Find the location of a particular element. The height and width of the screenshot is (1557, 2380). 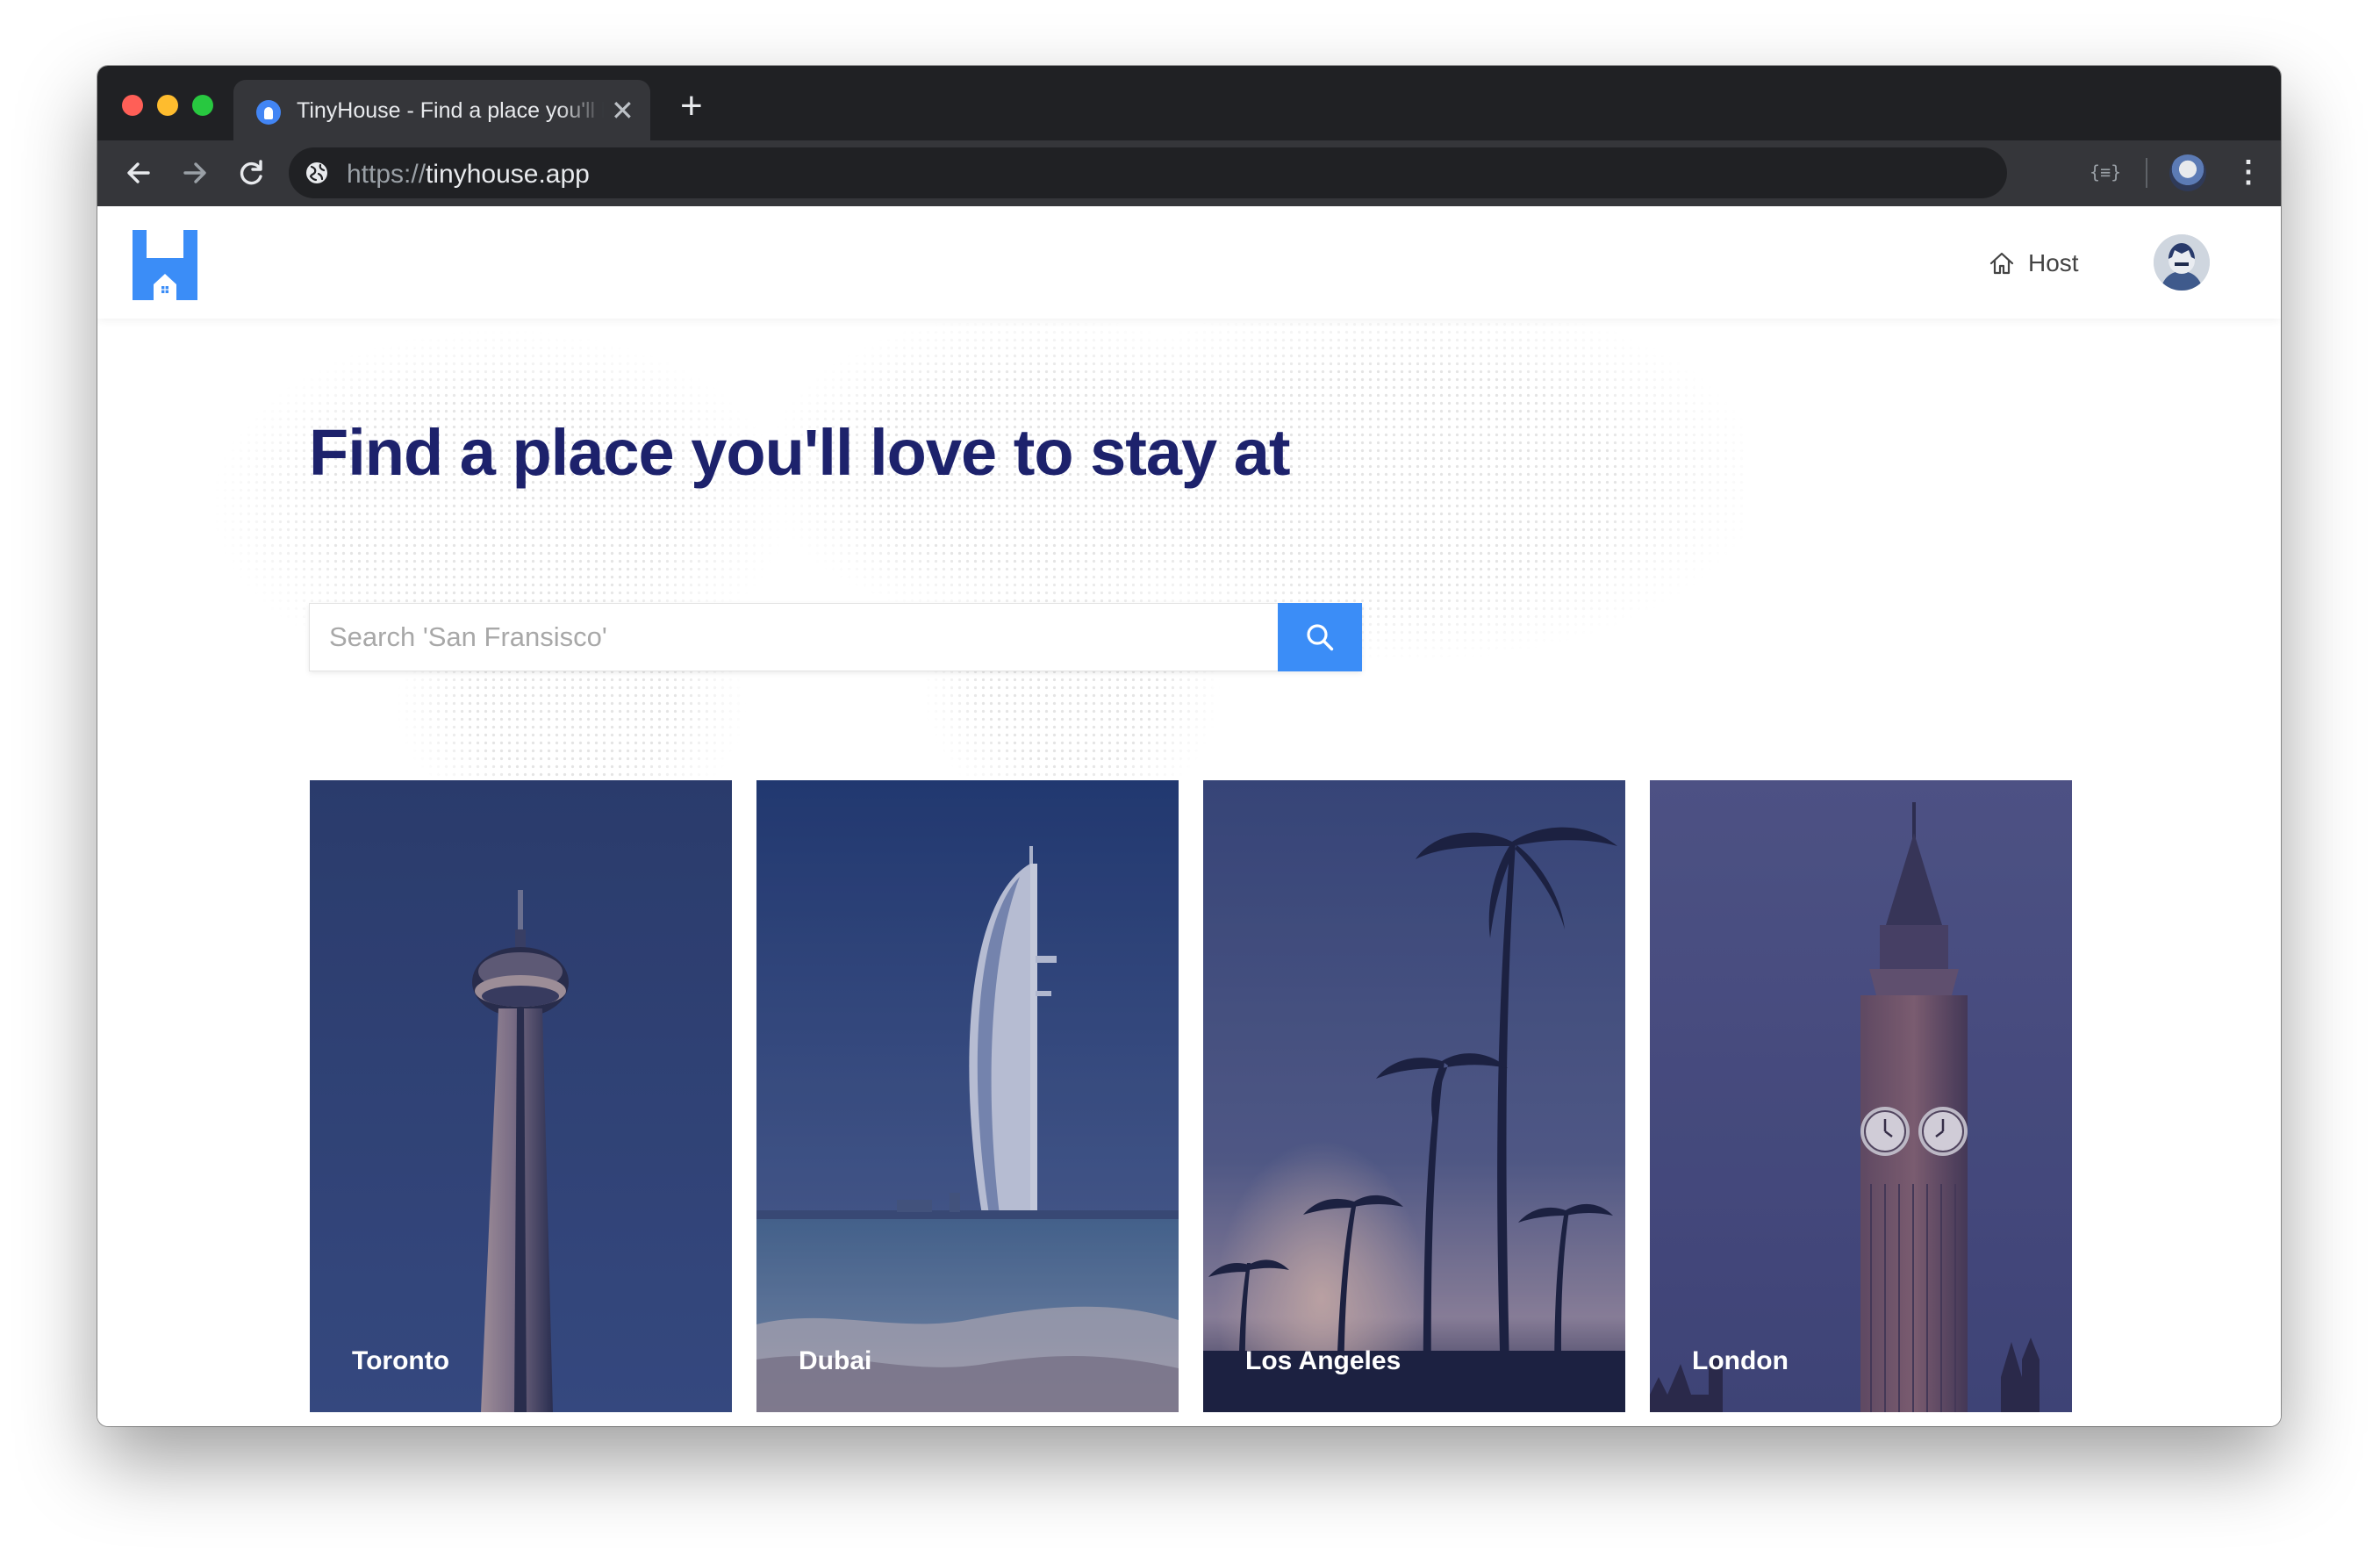

close-window-button is located at coordinates (132, 105).